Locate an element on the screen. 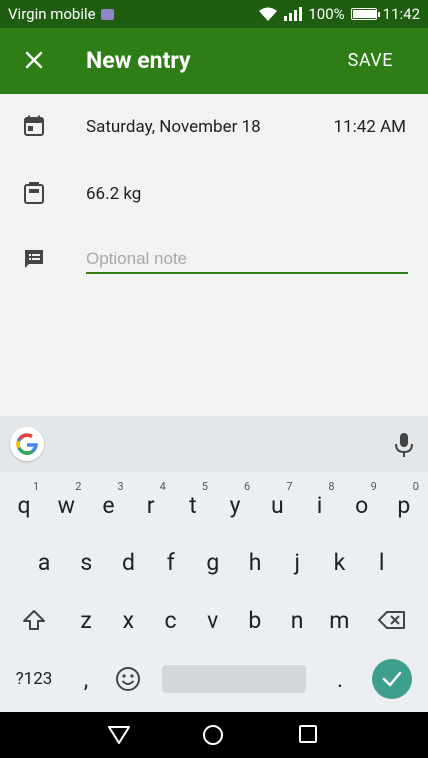 The image size is (428, 758). key-u: u7 is located at coordinates (277, 504).